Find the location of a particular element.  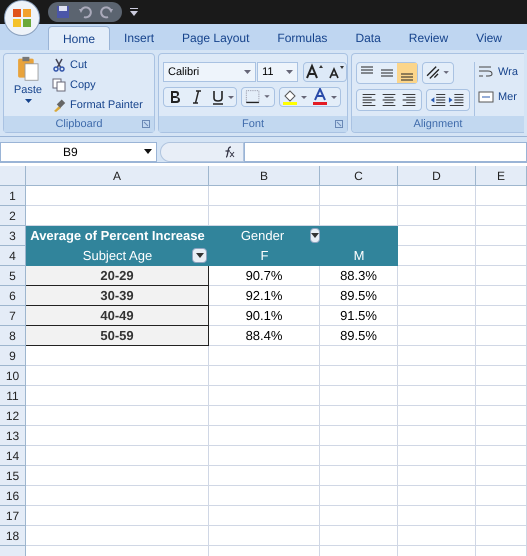

text-orientation-icon is located at coordinates (438, 73).